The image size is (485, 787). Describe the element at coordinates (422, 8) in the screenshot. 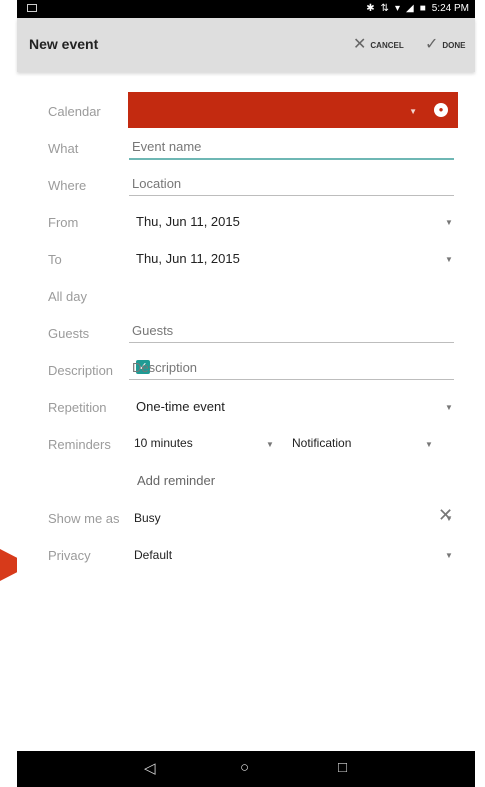

I see `battery-icon: ■` at that location.